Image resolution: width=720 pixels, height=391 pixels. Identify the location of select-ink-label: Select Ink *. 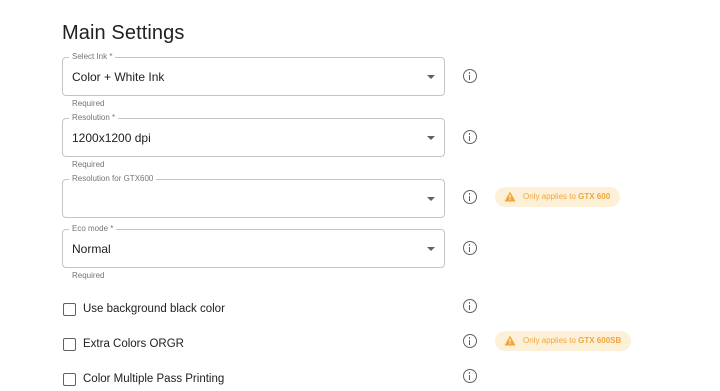
(92, 57).